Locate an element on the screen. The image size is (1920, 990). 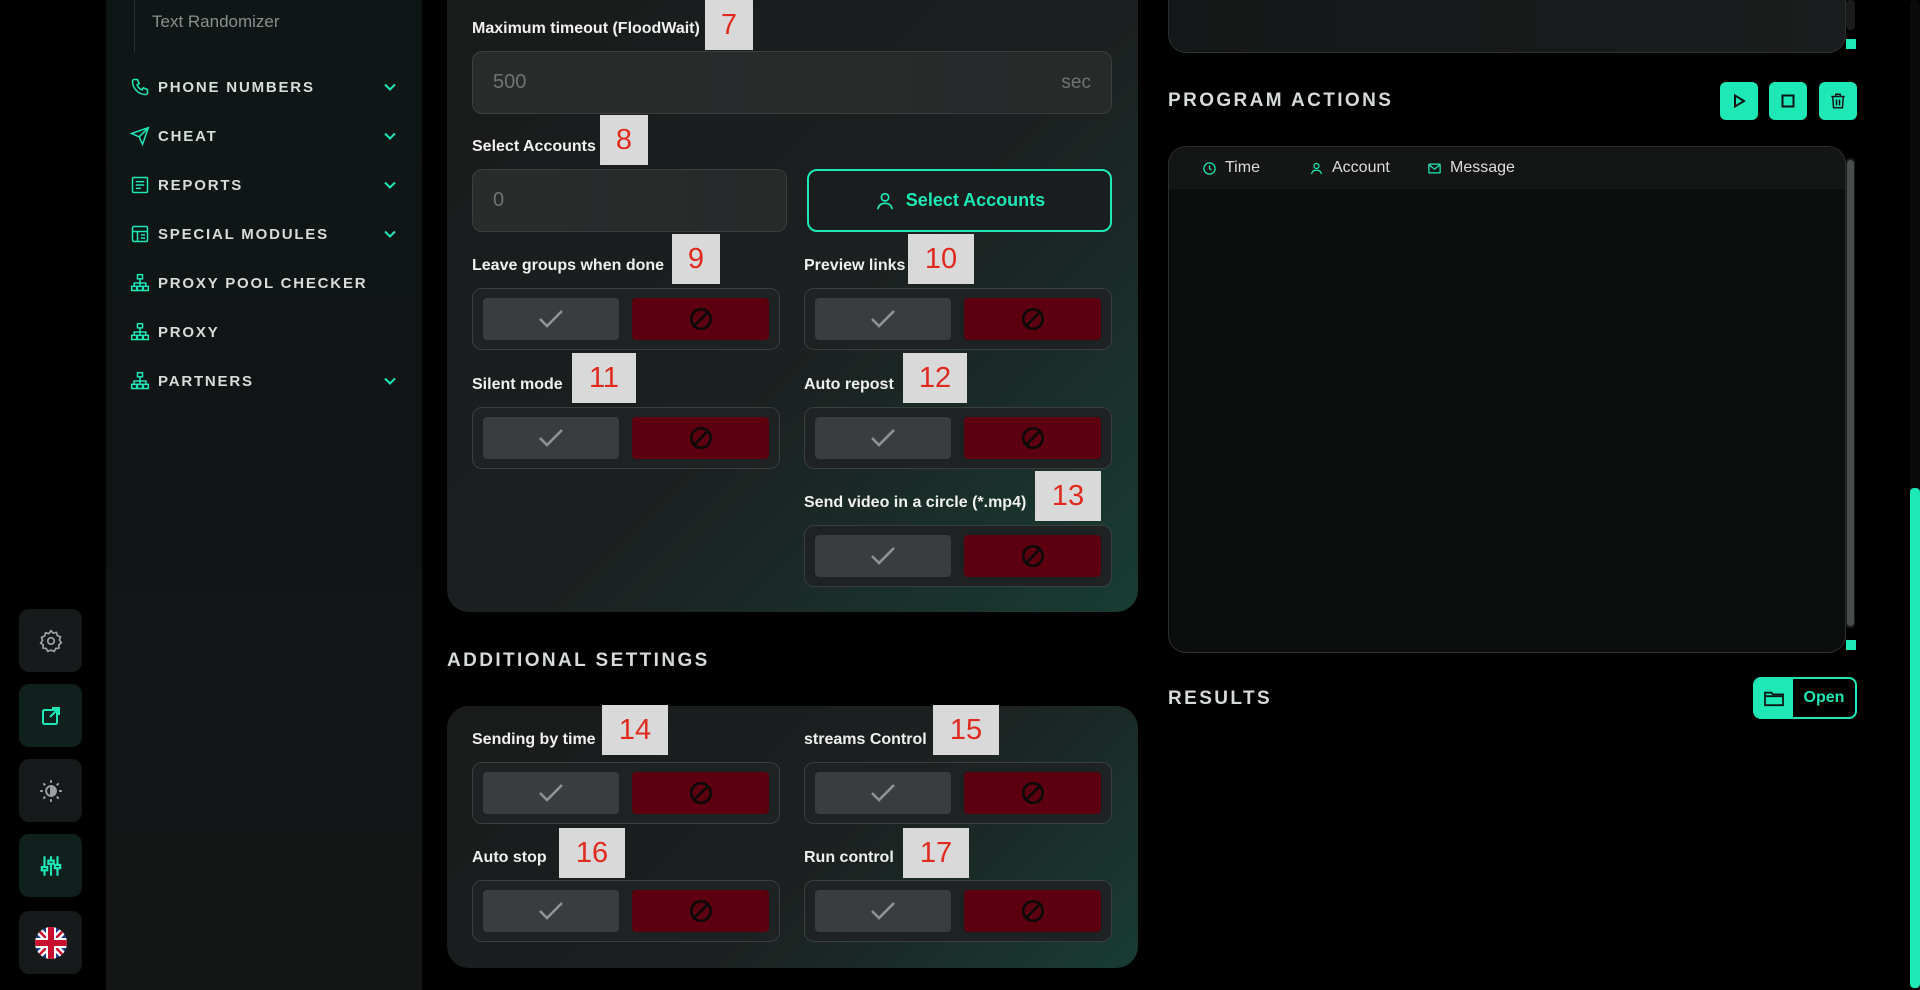
annotation-tag: 7 is located at coordinates (729, 25).